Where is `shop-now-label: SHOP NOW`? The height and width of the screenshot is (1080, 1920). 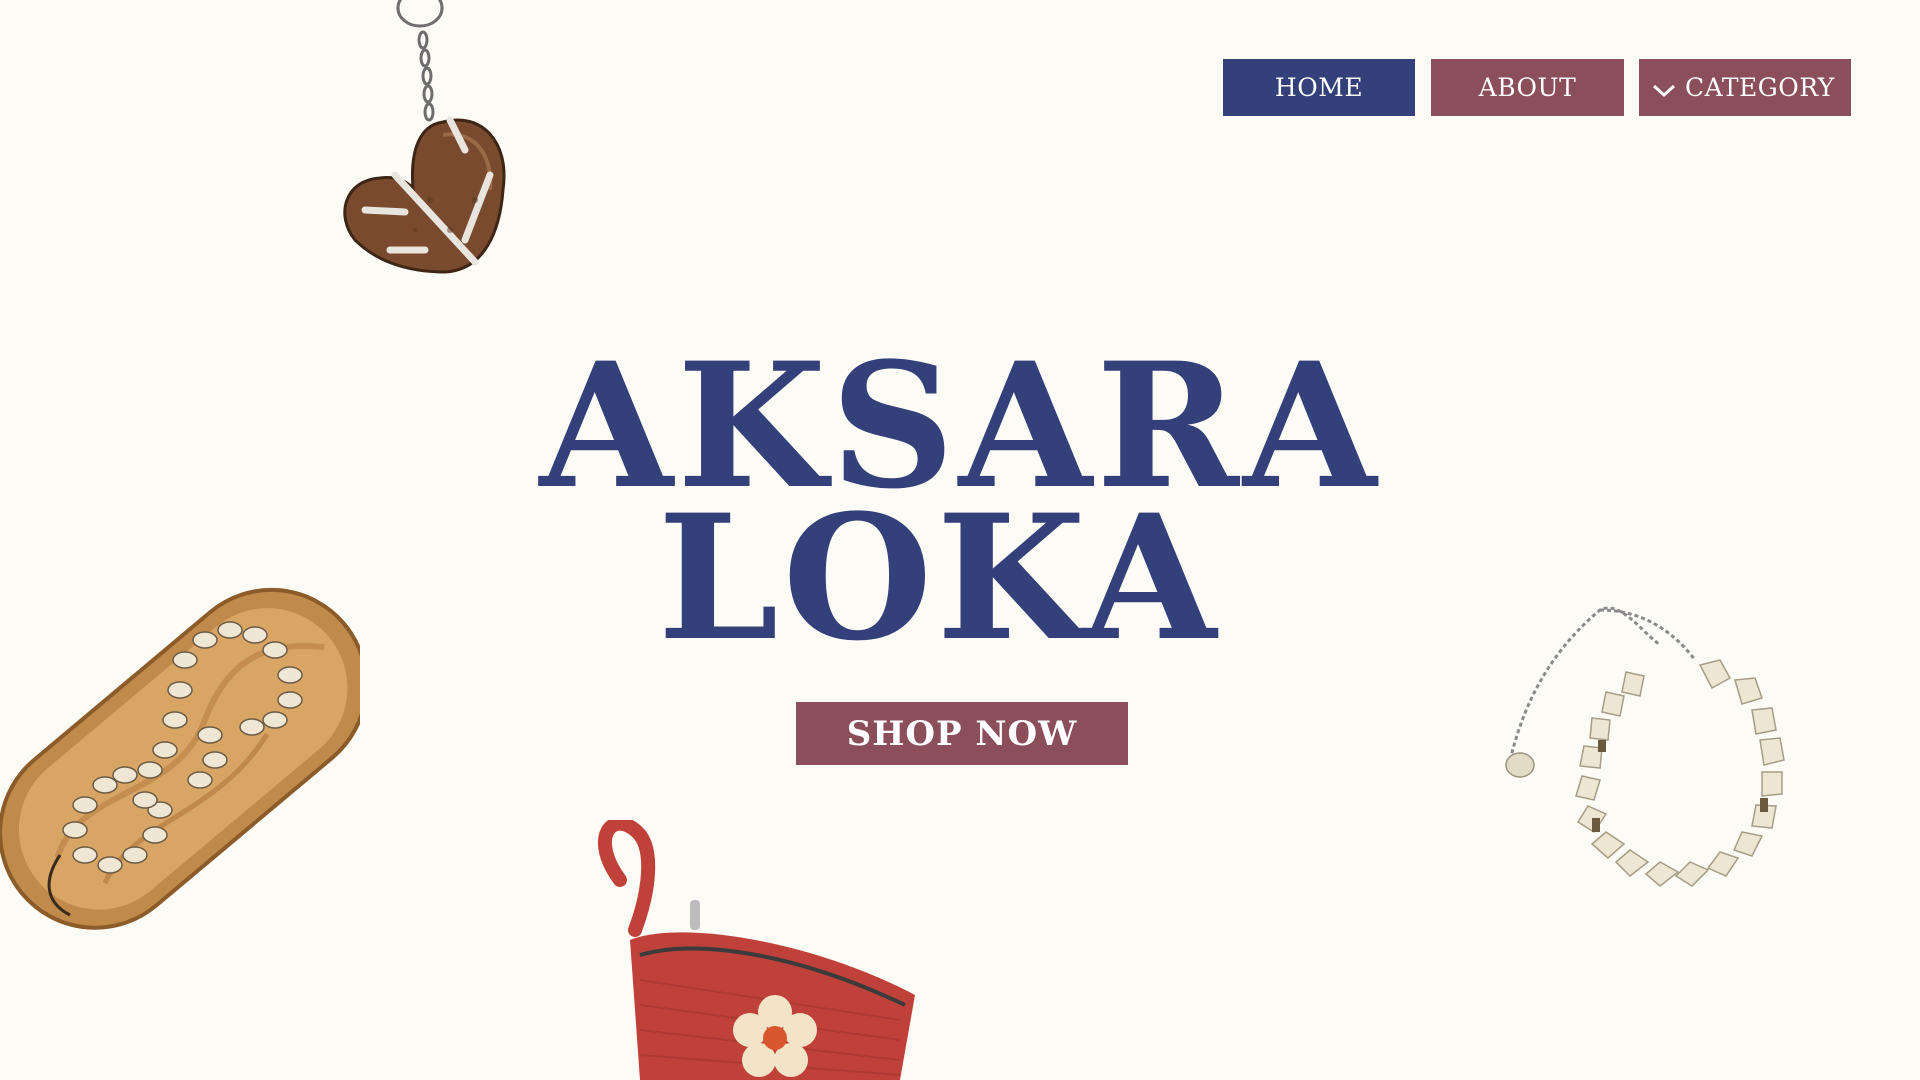 shop-now-label: SHOP NOW is located at coordinates (962, 733).